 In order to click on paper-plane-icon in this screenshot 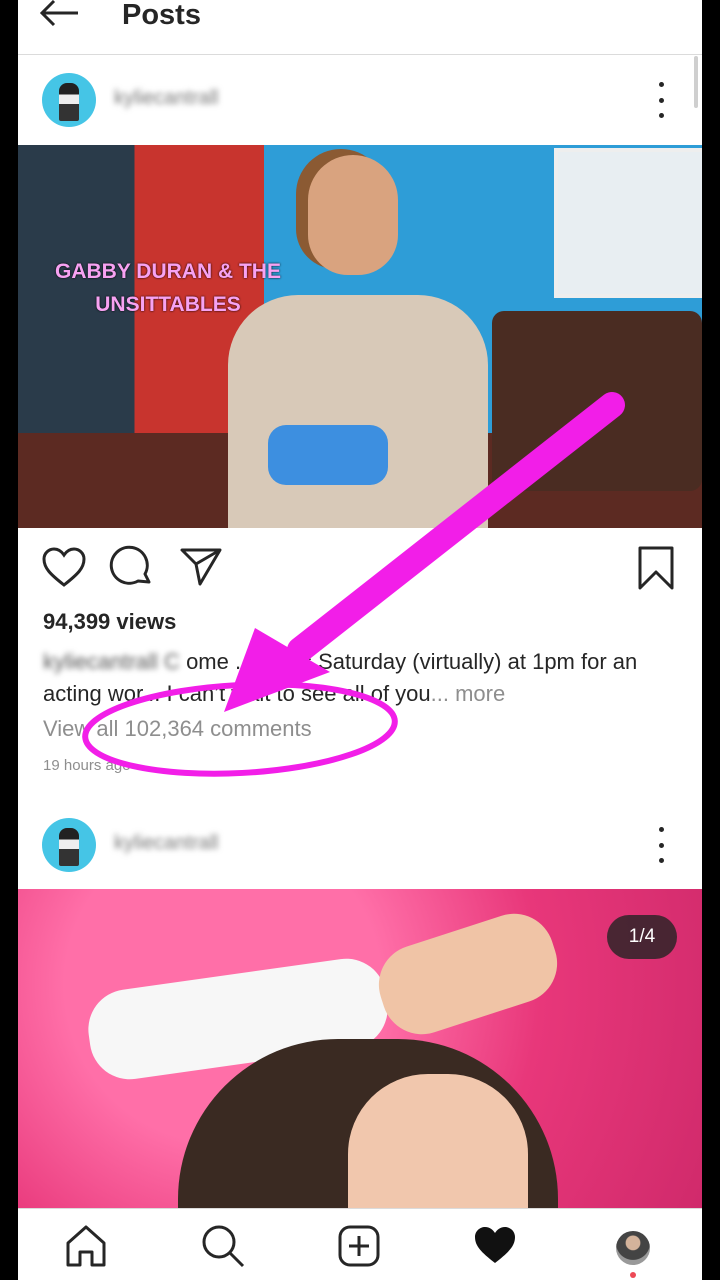, I will do `click(201, 567)`.